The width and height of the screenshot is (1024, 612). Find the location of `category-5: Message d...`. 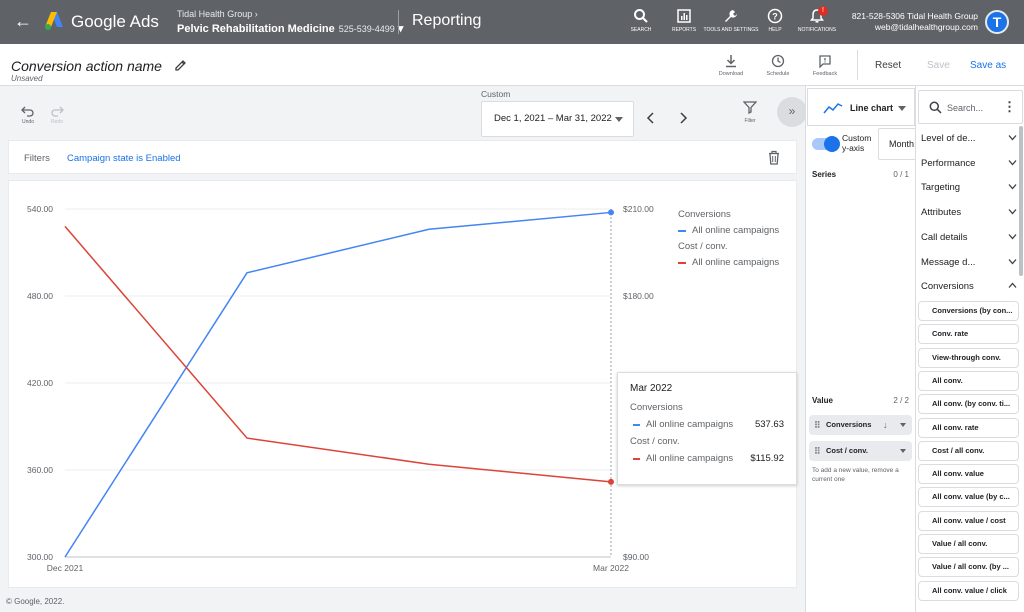

category-5: Message d... is located at coordinates (970, 263).